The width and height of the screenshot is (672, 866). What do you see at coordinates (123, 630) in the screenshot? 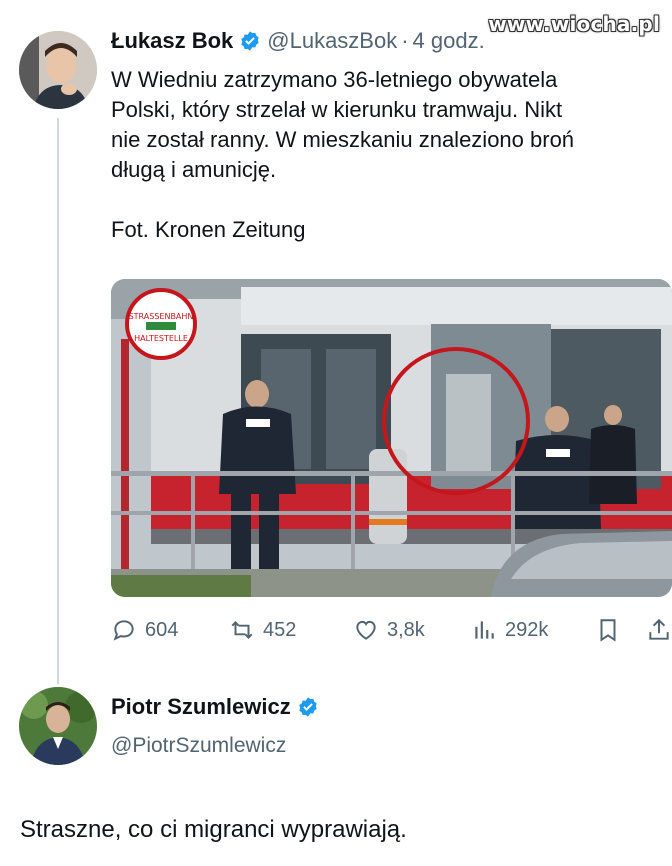
I see `reply-icon` at bounding box center [123, 630].